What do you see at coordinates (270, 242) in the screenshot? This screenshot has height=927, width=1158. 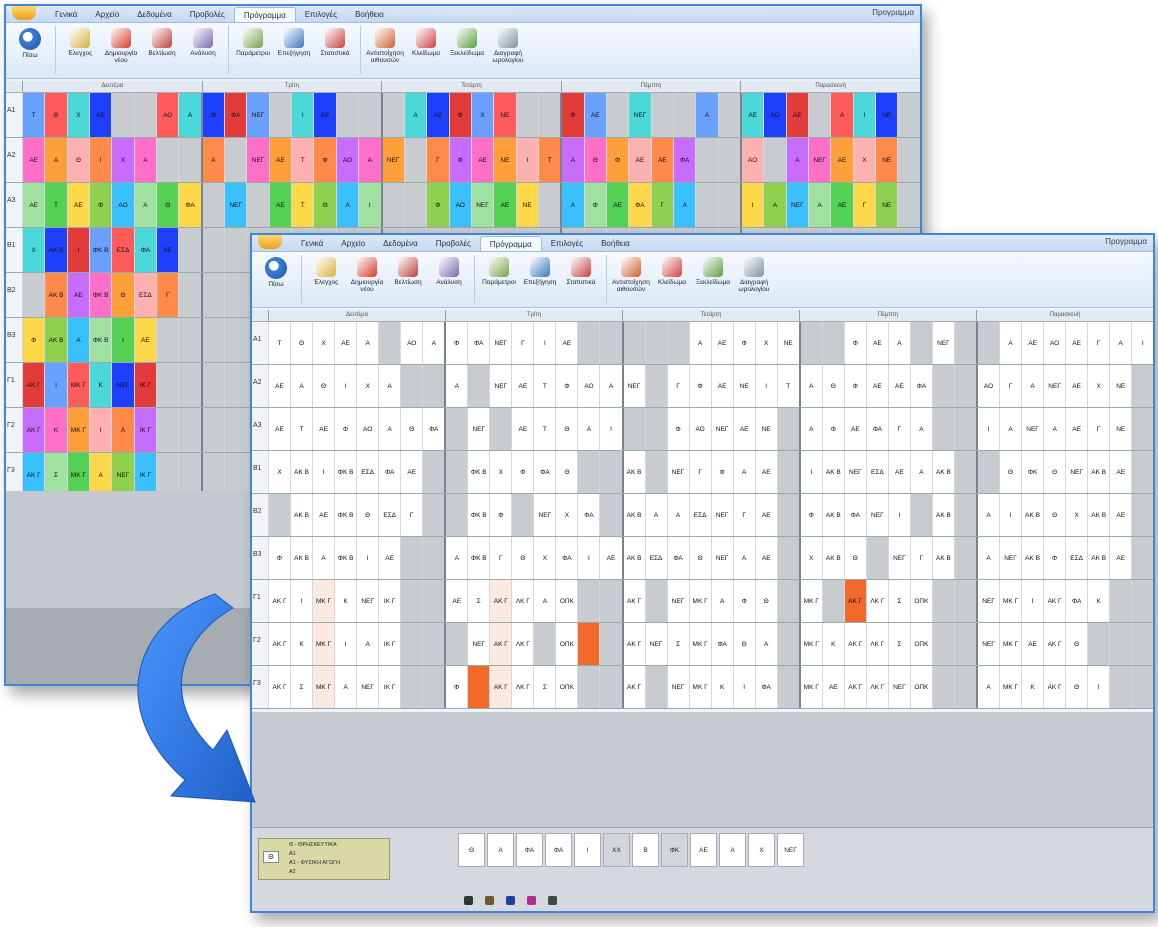 I see `app-orb-icon` at bounding box center [270, 242].